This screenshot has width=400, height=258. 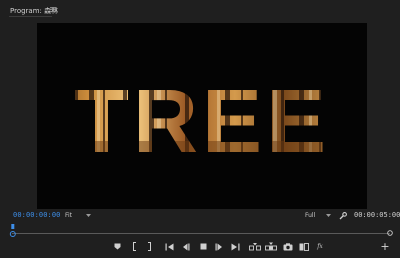 What do you see at coordinates (343, 216) in the screenshot?
I see `wrench-icon` at bounding box center [343, 216].